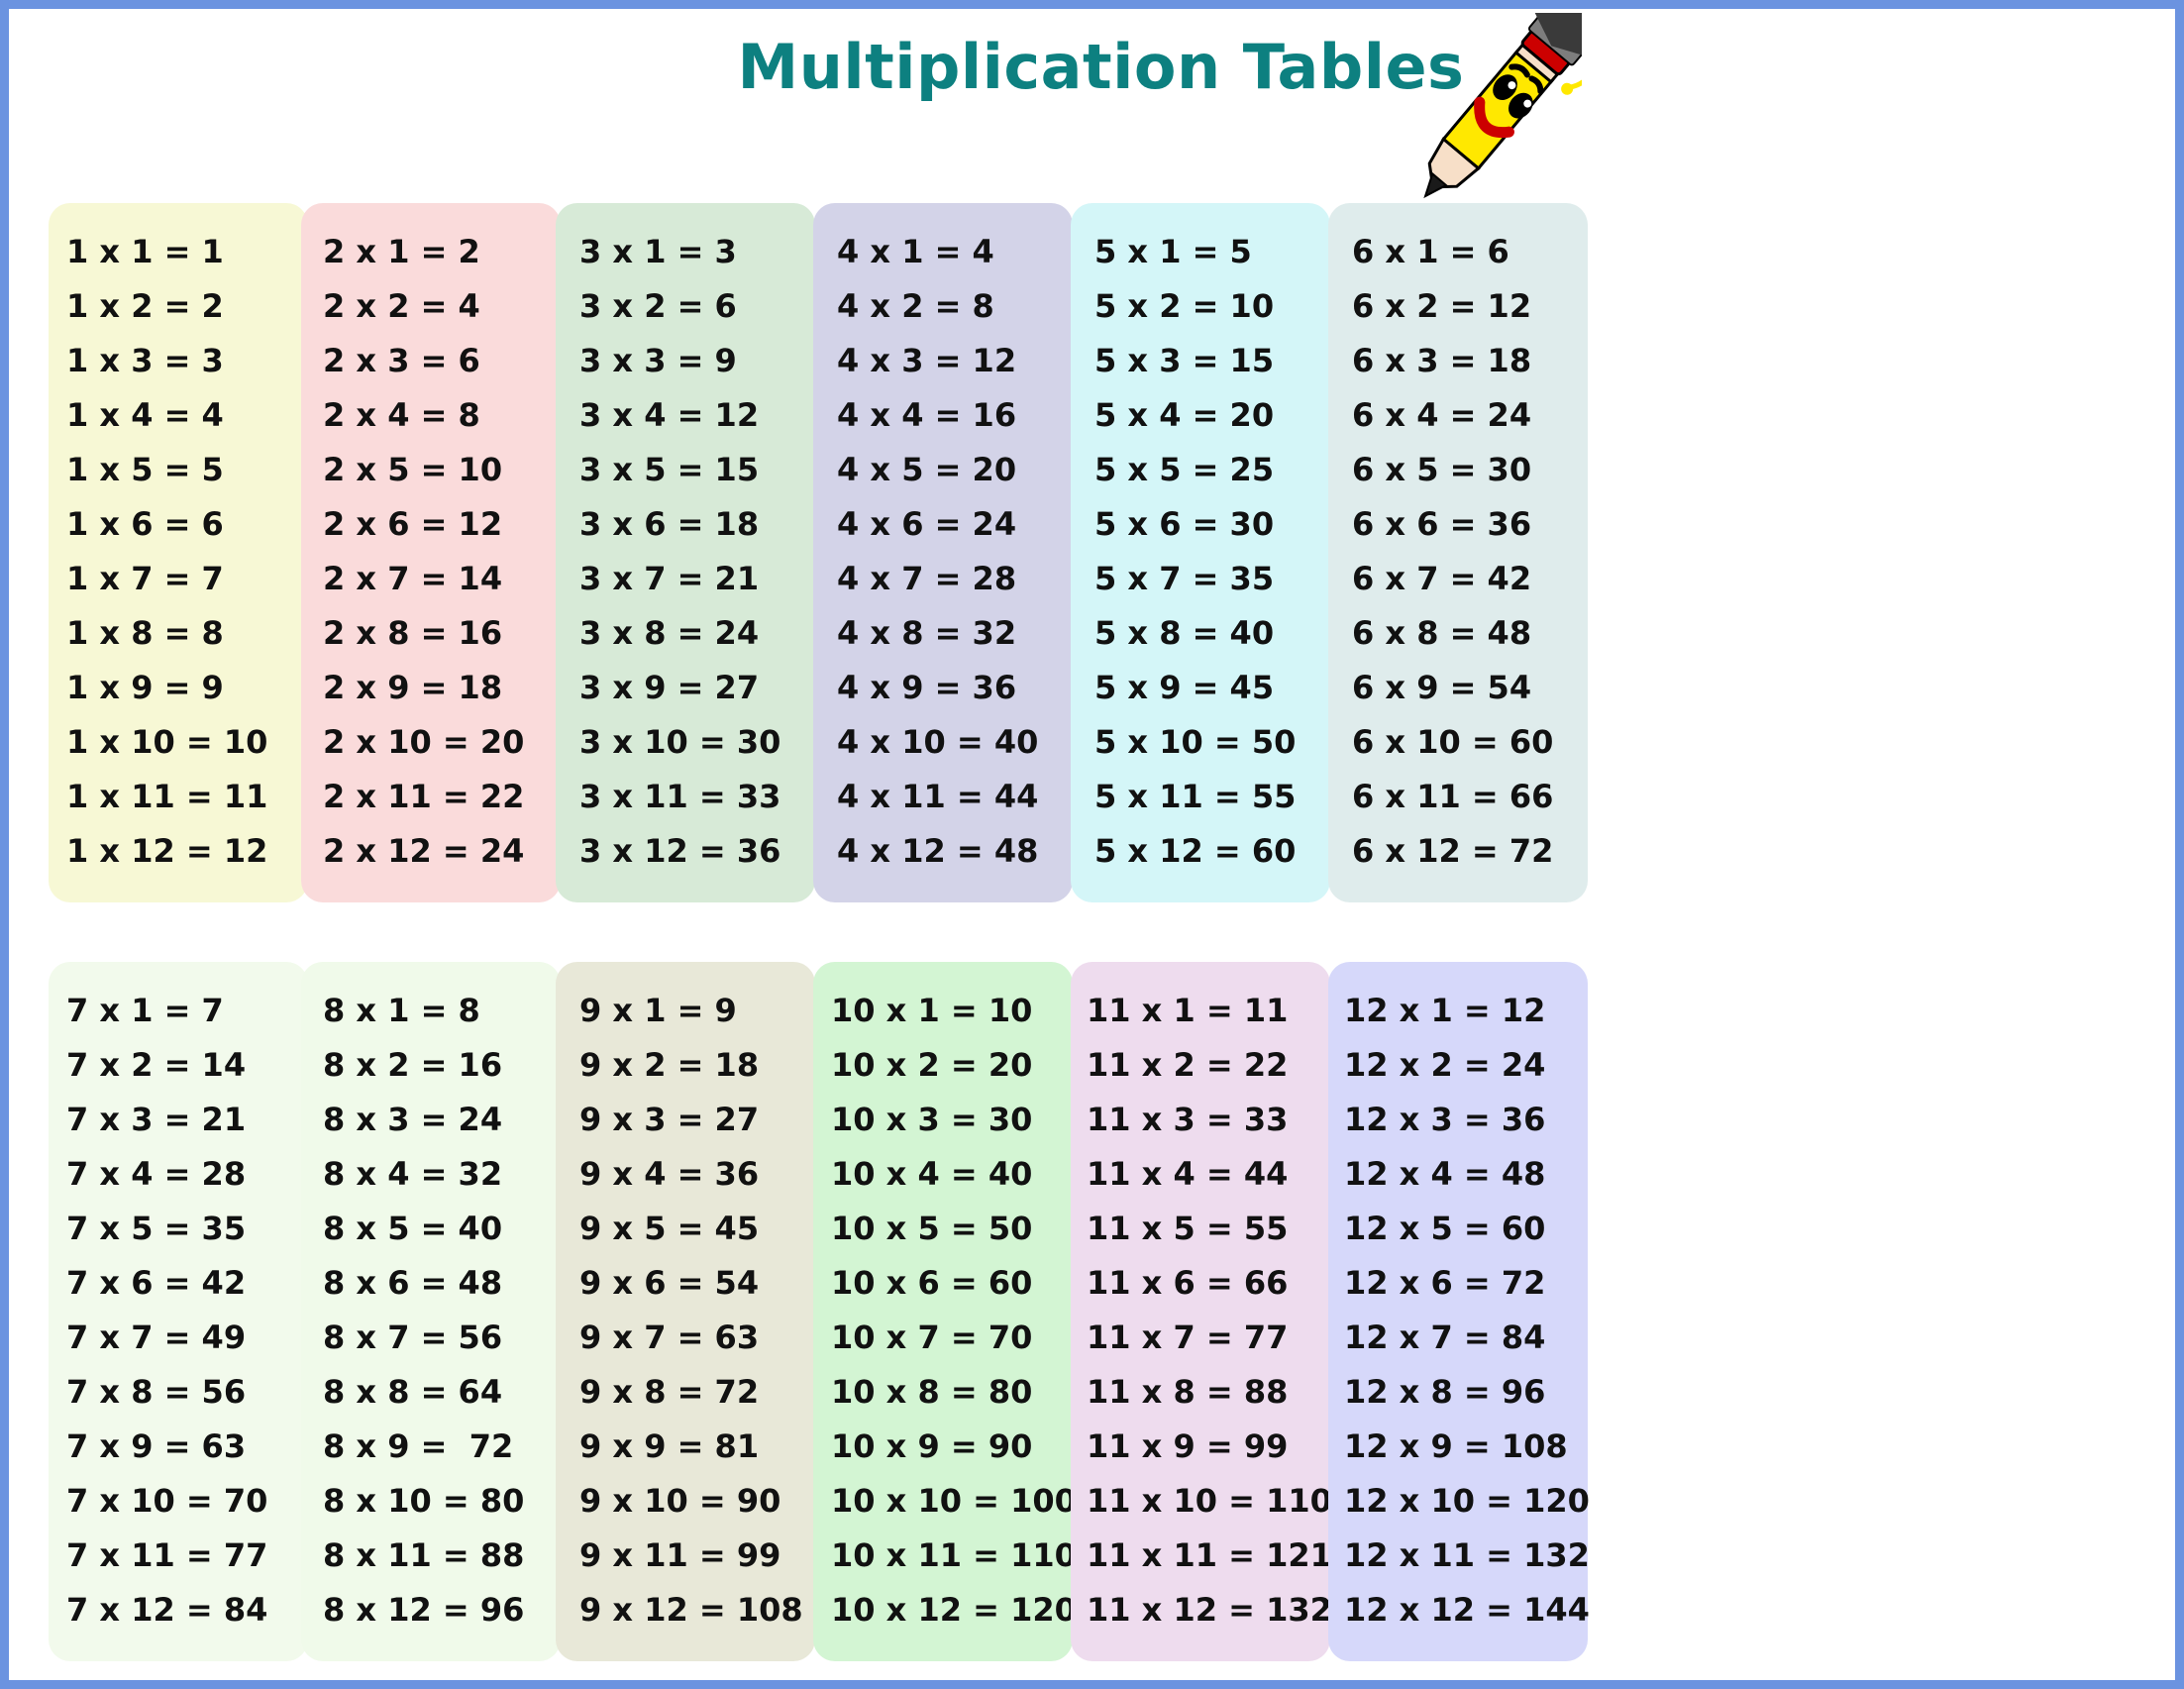 The width and height of the screenshot is (2184, 1689). I want to click on table-row: 3 x 7 = 21, so click(669, 579).